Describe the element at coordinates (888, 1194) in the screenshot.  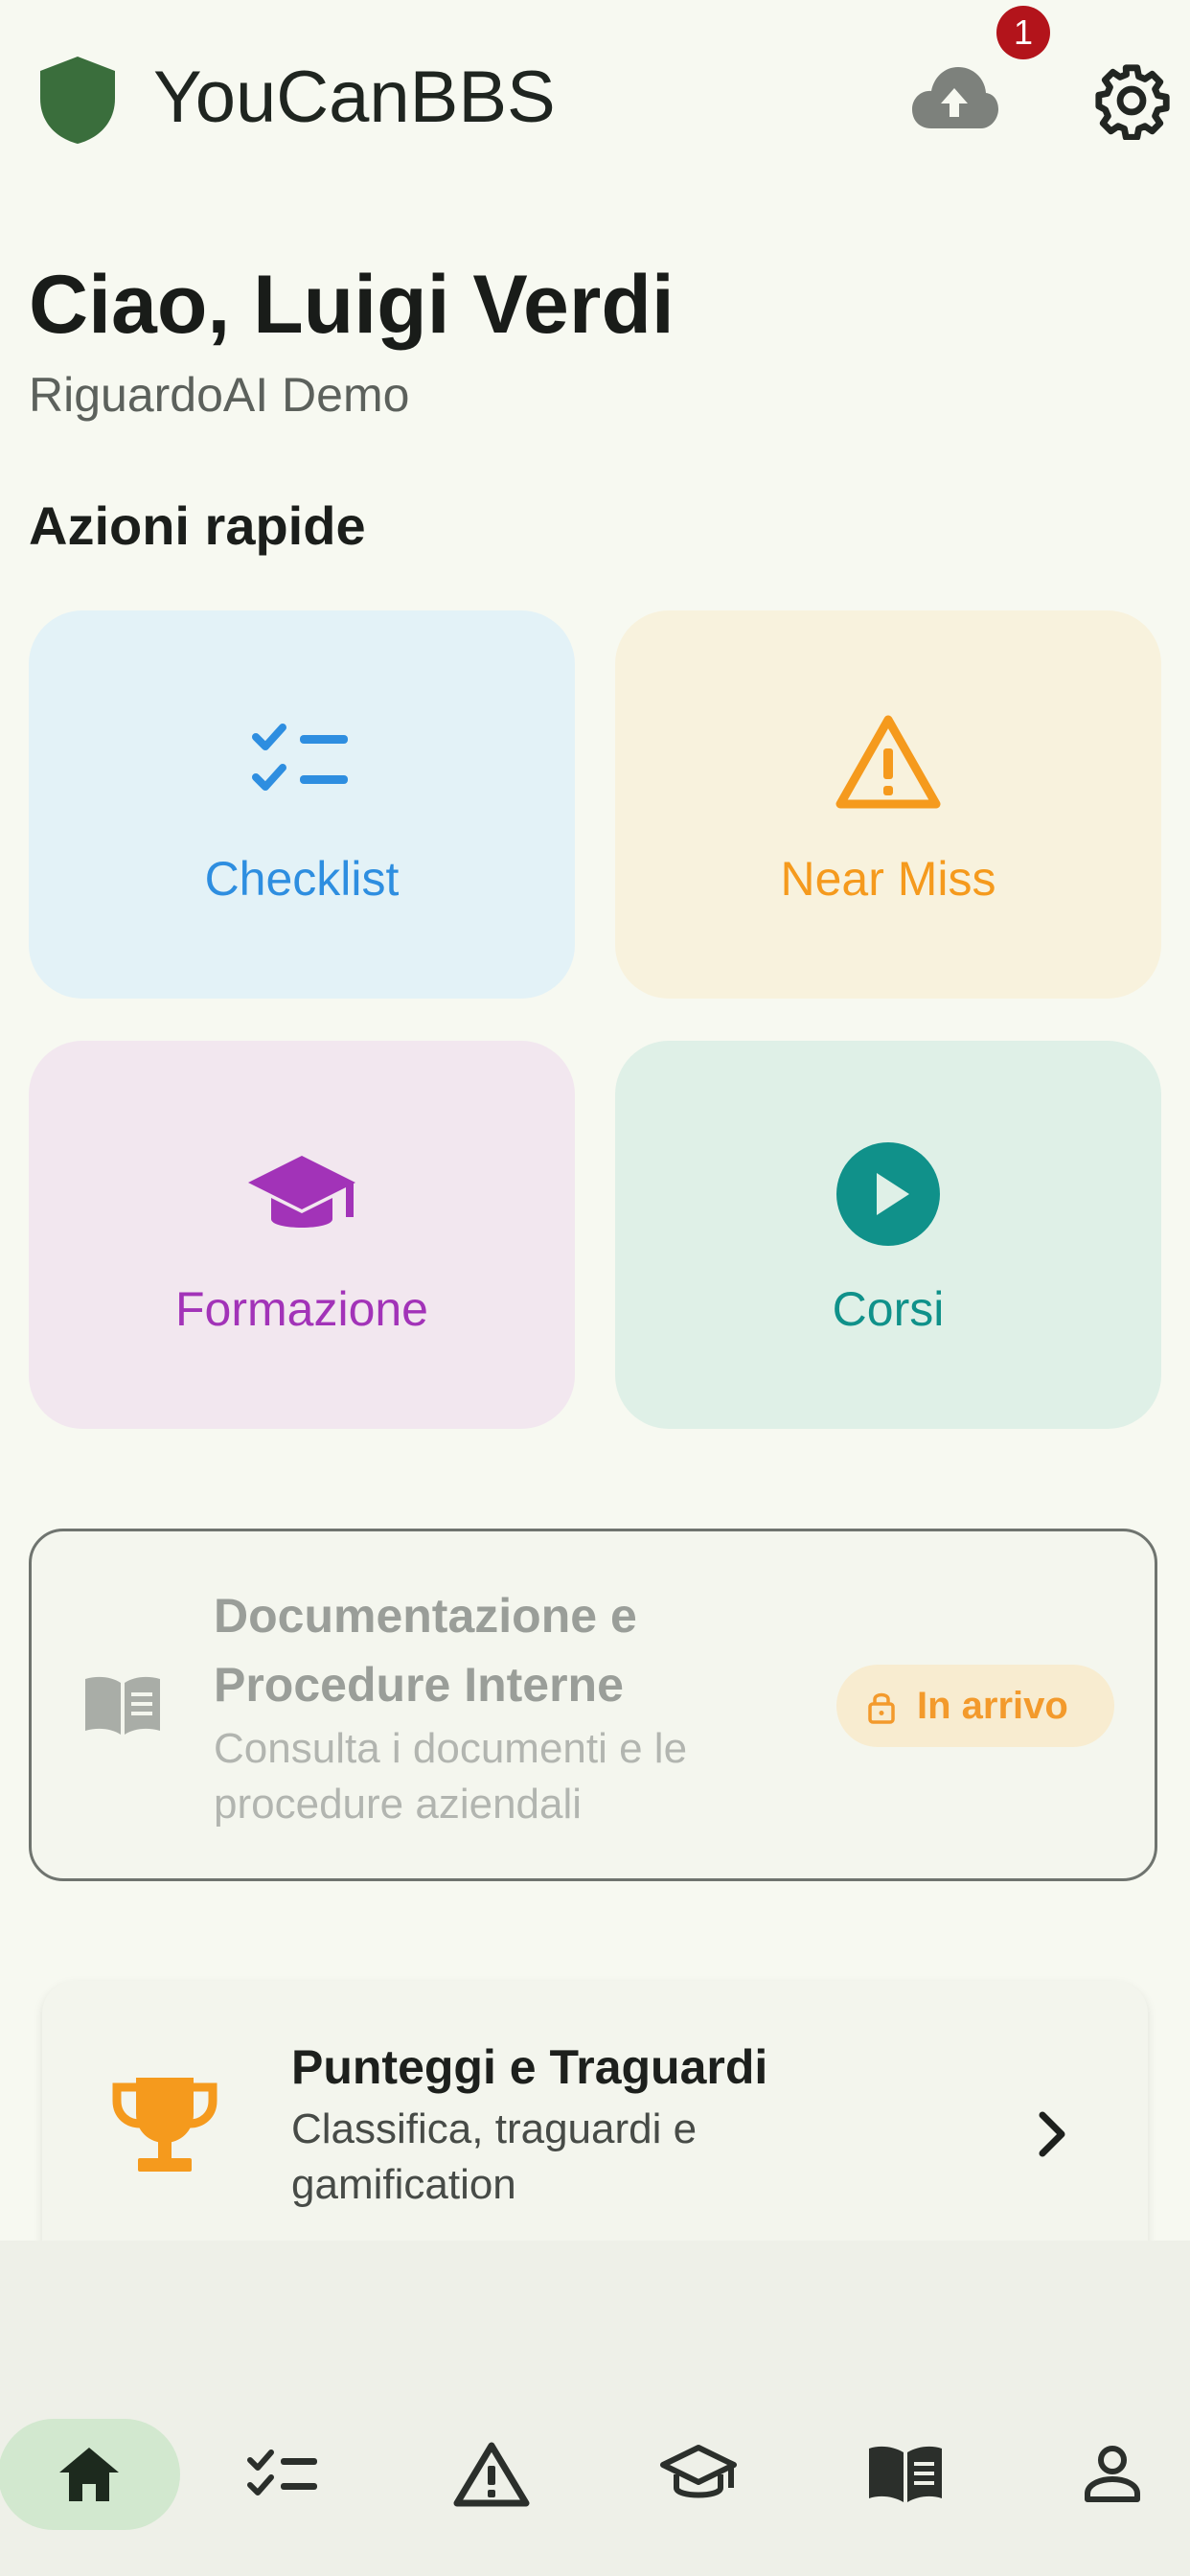
I see `play-circle-icon` at that location.